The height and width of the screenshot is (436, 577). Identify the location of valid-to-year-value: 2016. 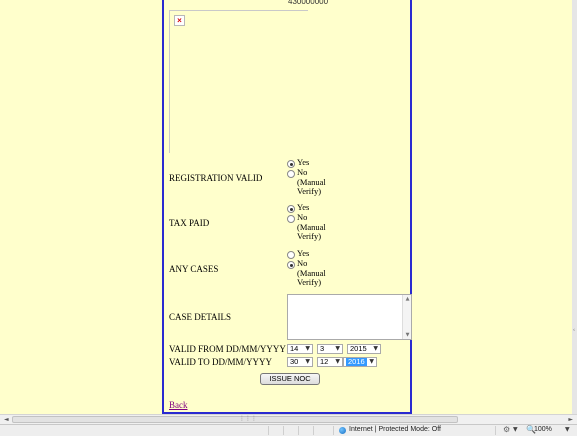
(356, 361).